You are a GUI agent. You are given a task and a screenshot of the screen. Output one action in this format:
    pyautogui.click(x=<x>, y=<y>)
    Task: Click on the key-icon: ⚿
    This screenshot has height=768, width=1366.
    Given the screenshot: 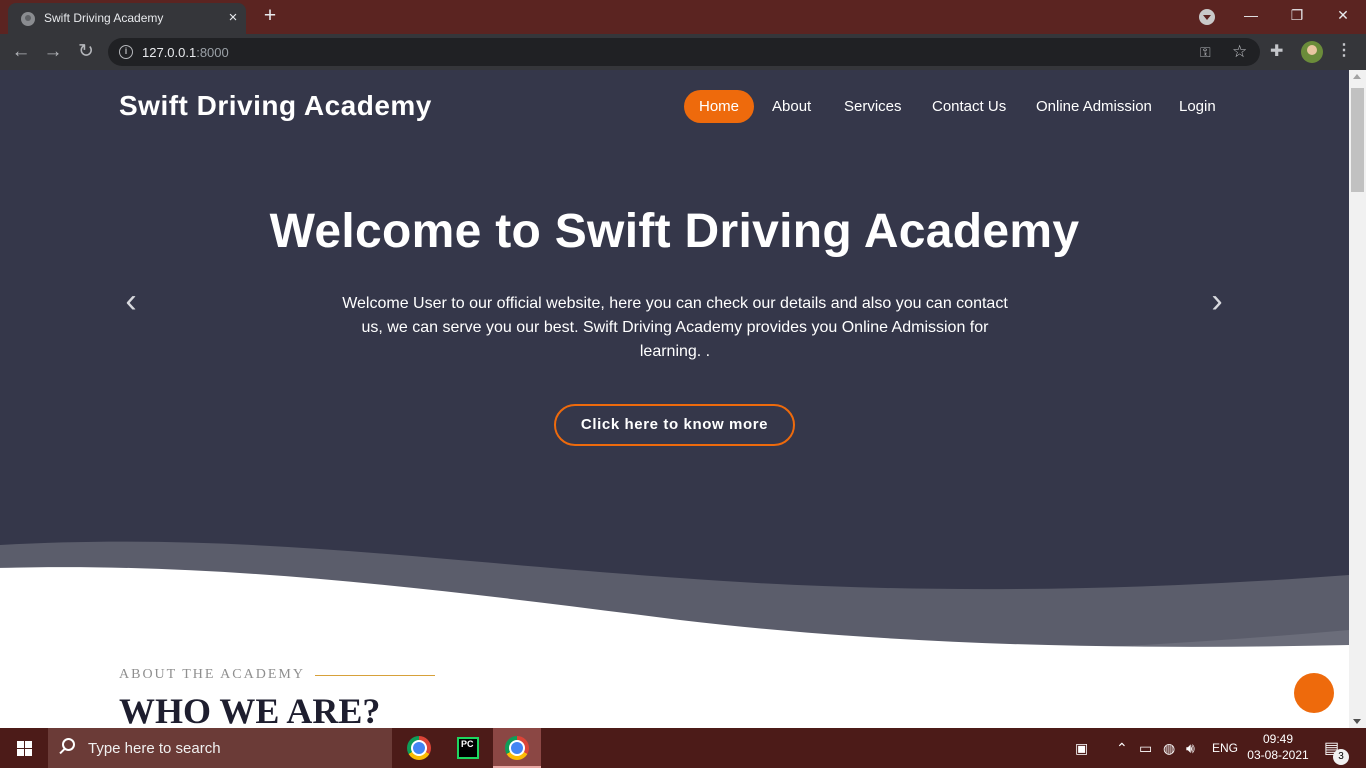 What is the action you would take?
    pyautogui.click(x=1205, y=52)
    